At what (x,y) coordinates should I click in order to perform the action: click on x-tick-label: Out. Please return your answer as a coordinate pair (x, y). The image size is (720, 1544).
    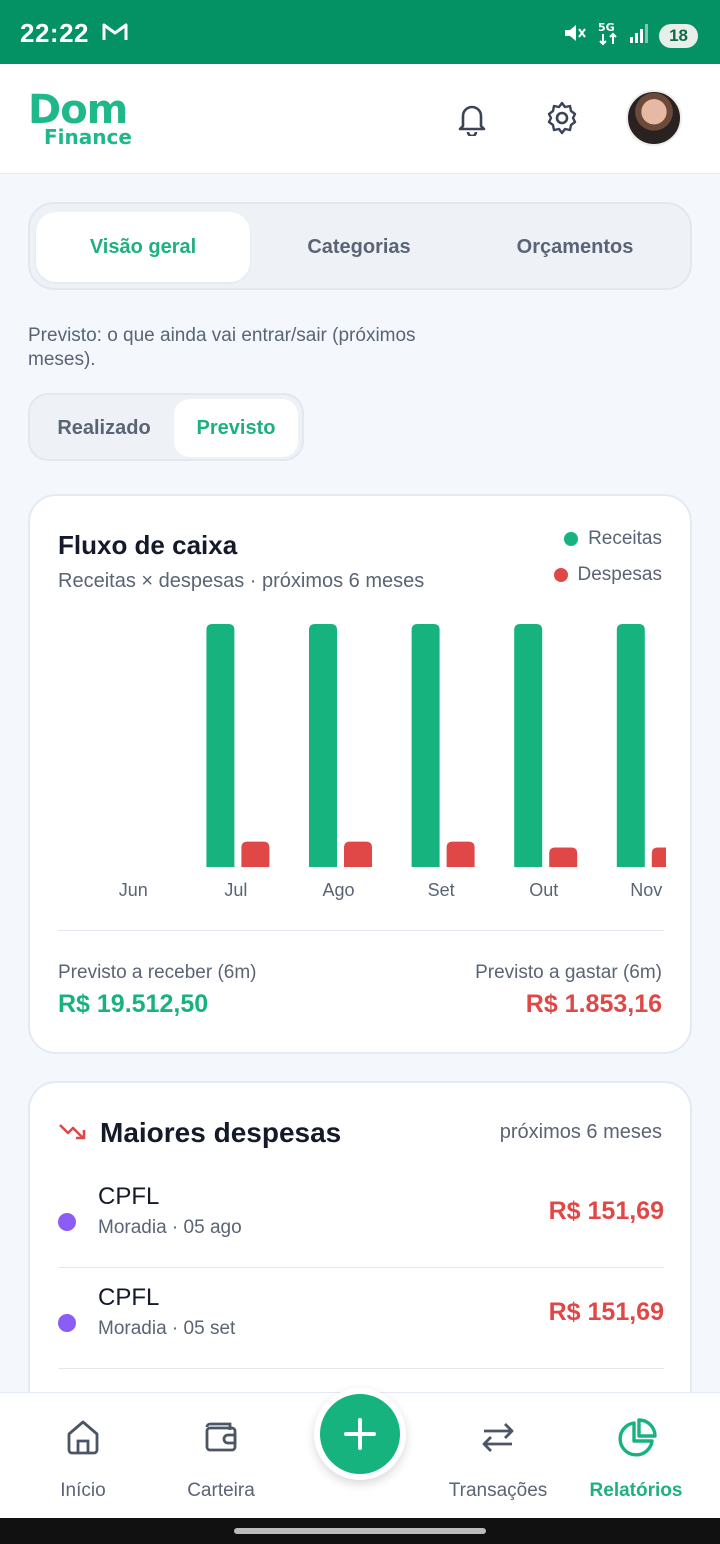
    Looking at the image, I should click on (543, 890).